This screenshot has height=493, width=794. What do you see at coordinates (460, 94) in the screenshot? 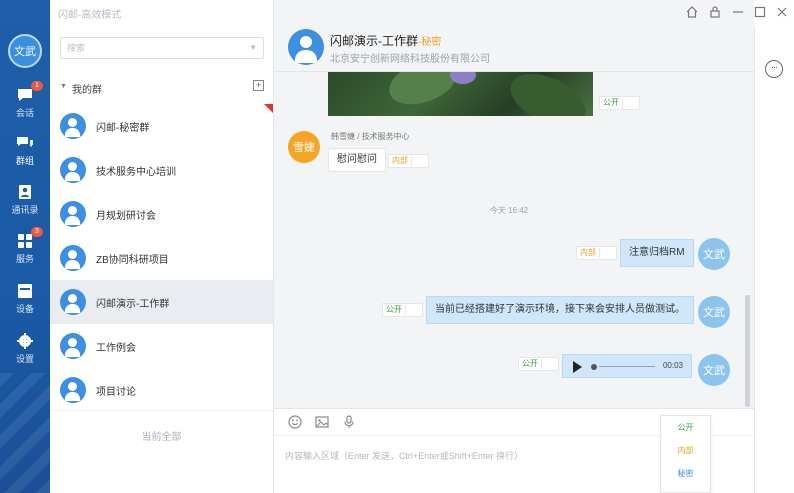
I see `image-message` at bounding box center [460, 94].